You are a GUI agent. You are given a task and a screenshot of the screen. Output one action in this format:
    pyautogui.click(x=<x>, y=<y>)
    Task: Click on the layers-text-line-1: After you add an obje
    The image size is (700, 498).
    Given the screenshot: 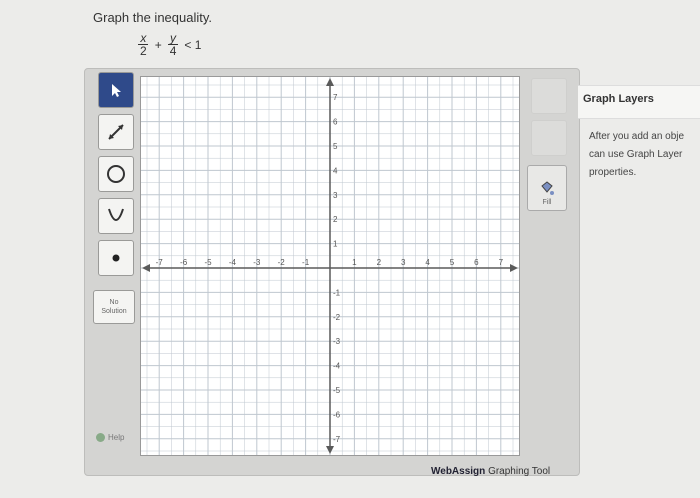 What is the action you would take?
    pyautogui.click(x=637, y=136)
    